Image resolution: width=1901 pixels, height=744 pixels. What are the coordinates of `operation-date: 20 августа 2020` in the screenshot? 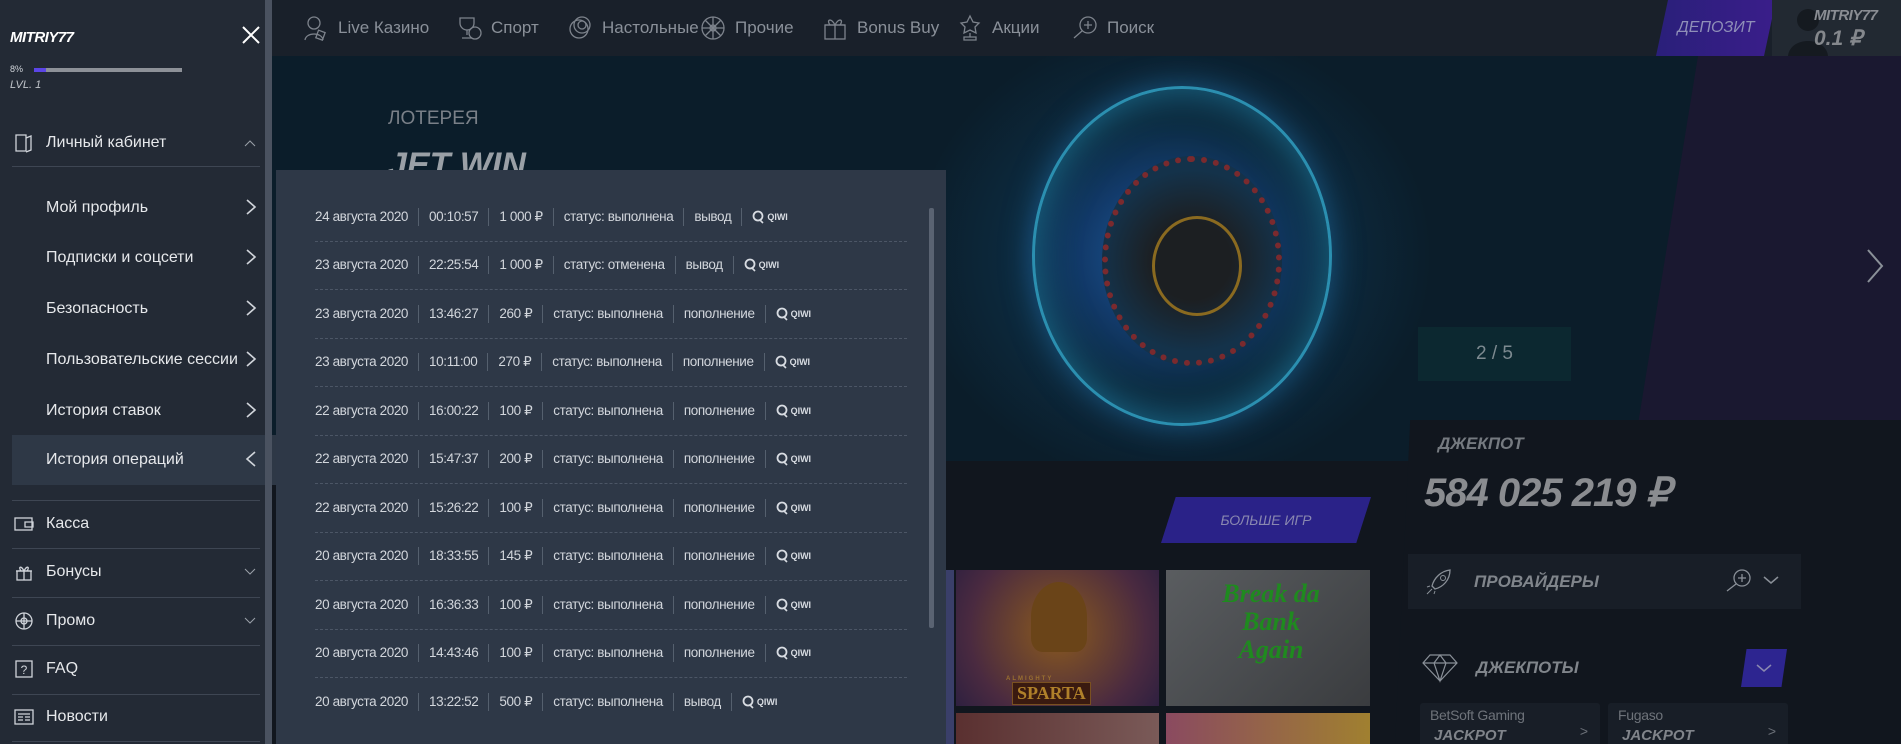 It's located at (367, 702).